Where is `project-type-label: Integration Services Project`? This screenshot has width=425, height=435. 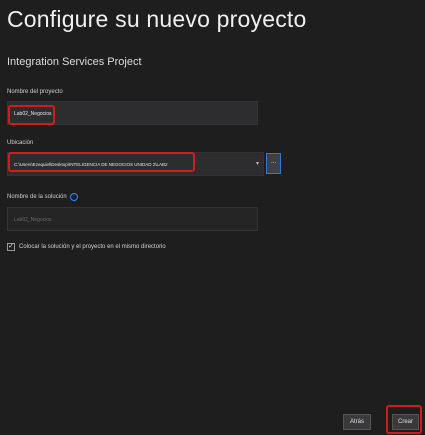
project-type-label: Integration Services Project is located at coordinates (74, 62).